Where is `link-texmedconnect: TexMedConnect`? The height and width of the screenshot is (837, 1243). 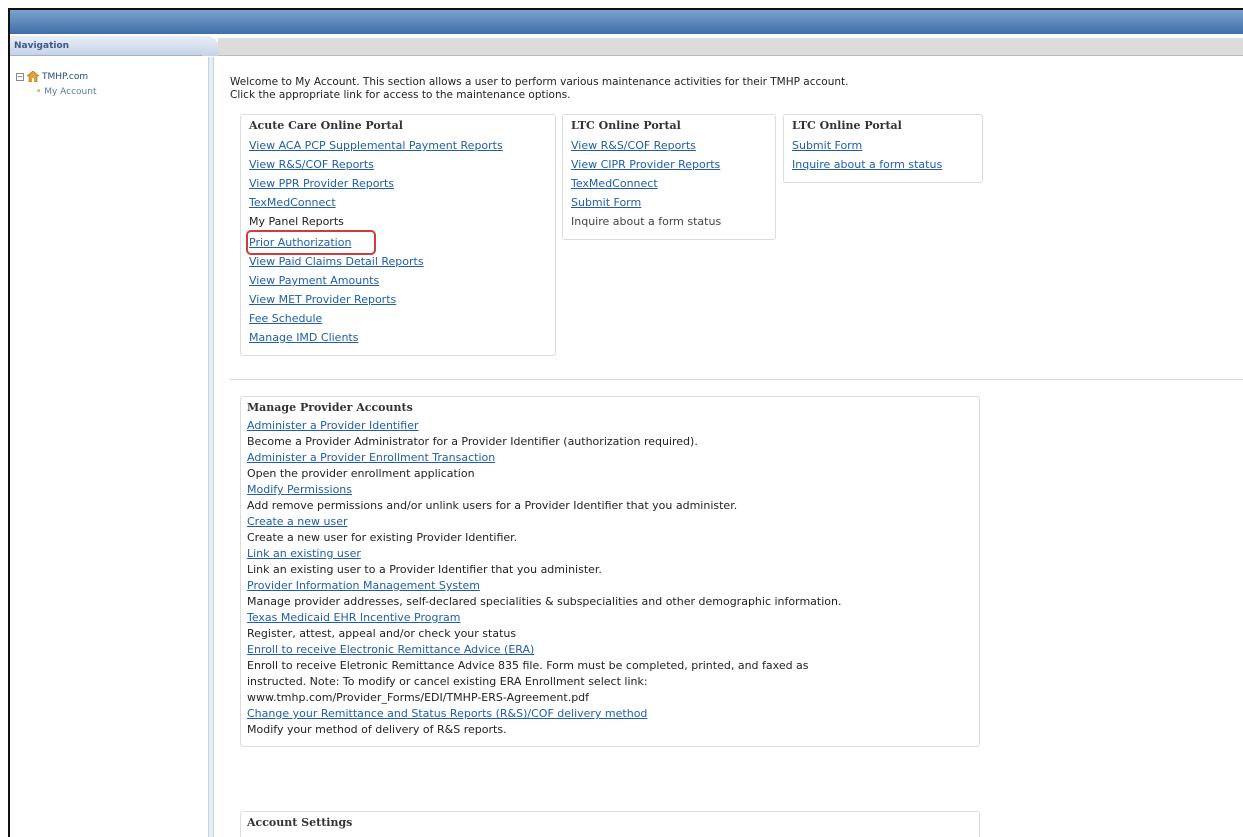
link-texmedconnect: TexMedConnect is located at coordinates (398, 202).